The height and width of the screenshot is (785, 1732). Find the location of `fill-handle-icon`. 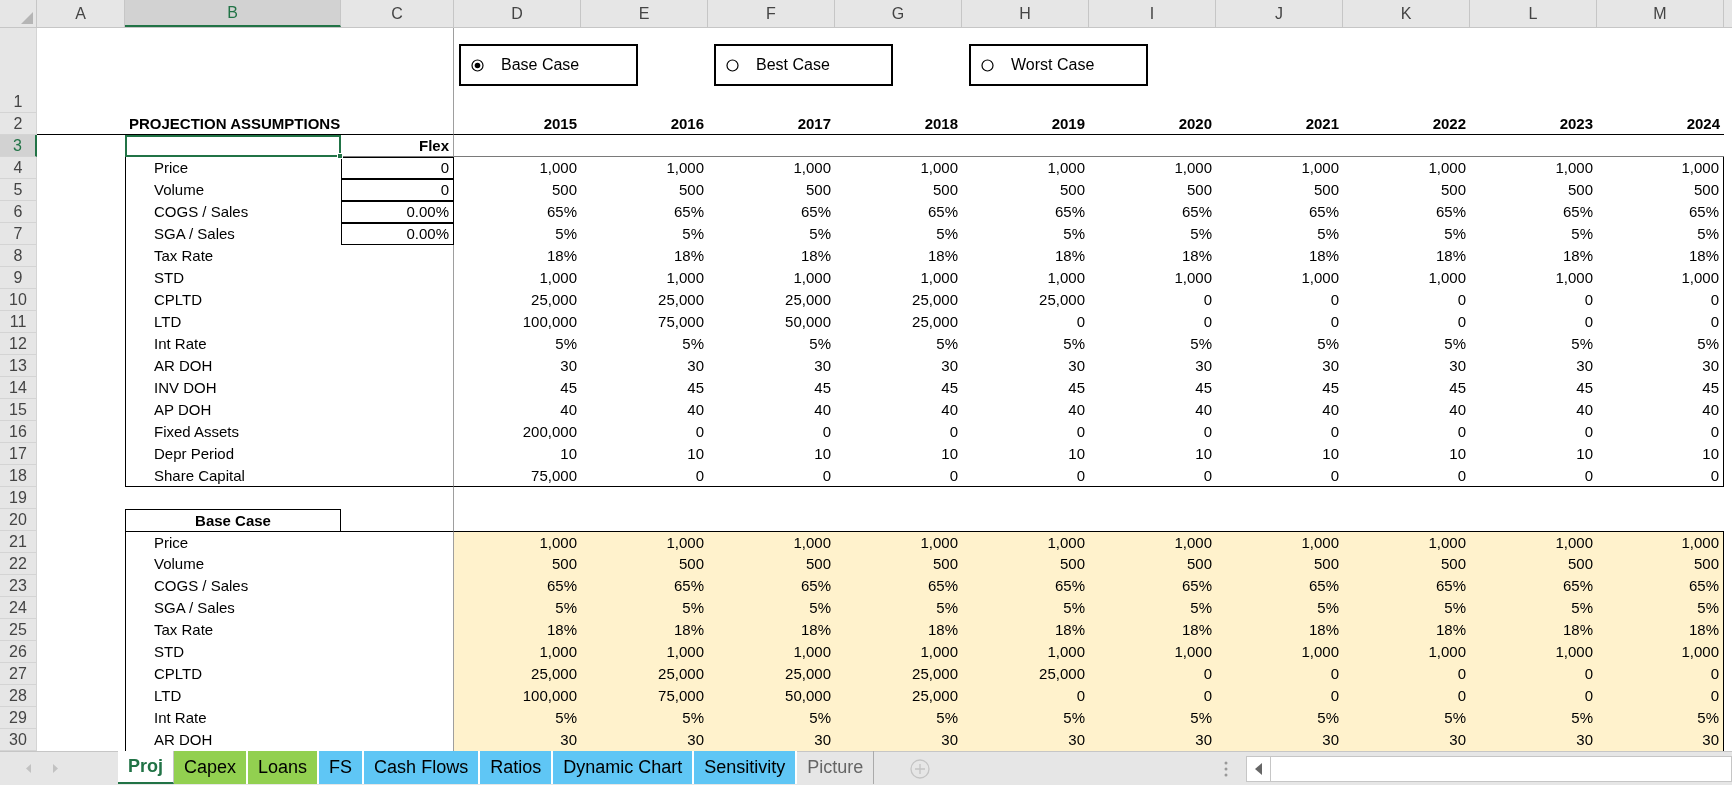

fill-handle-icon is located at coordinates (340, 156).